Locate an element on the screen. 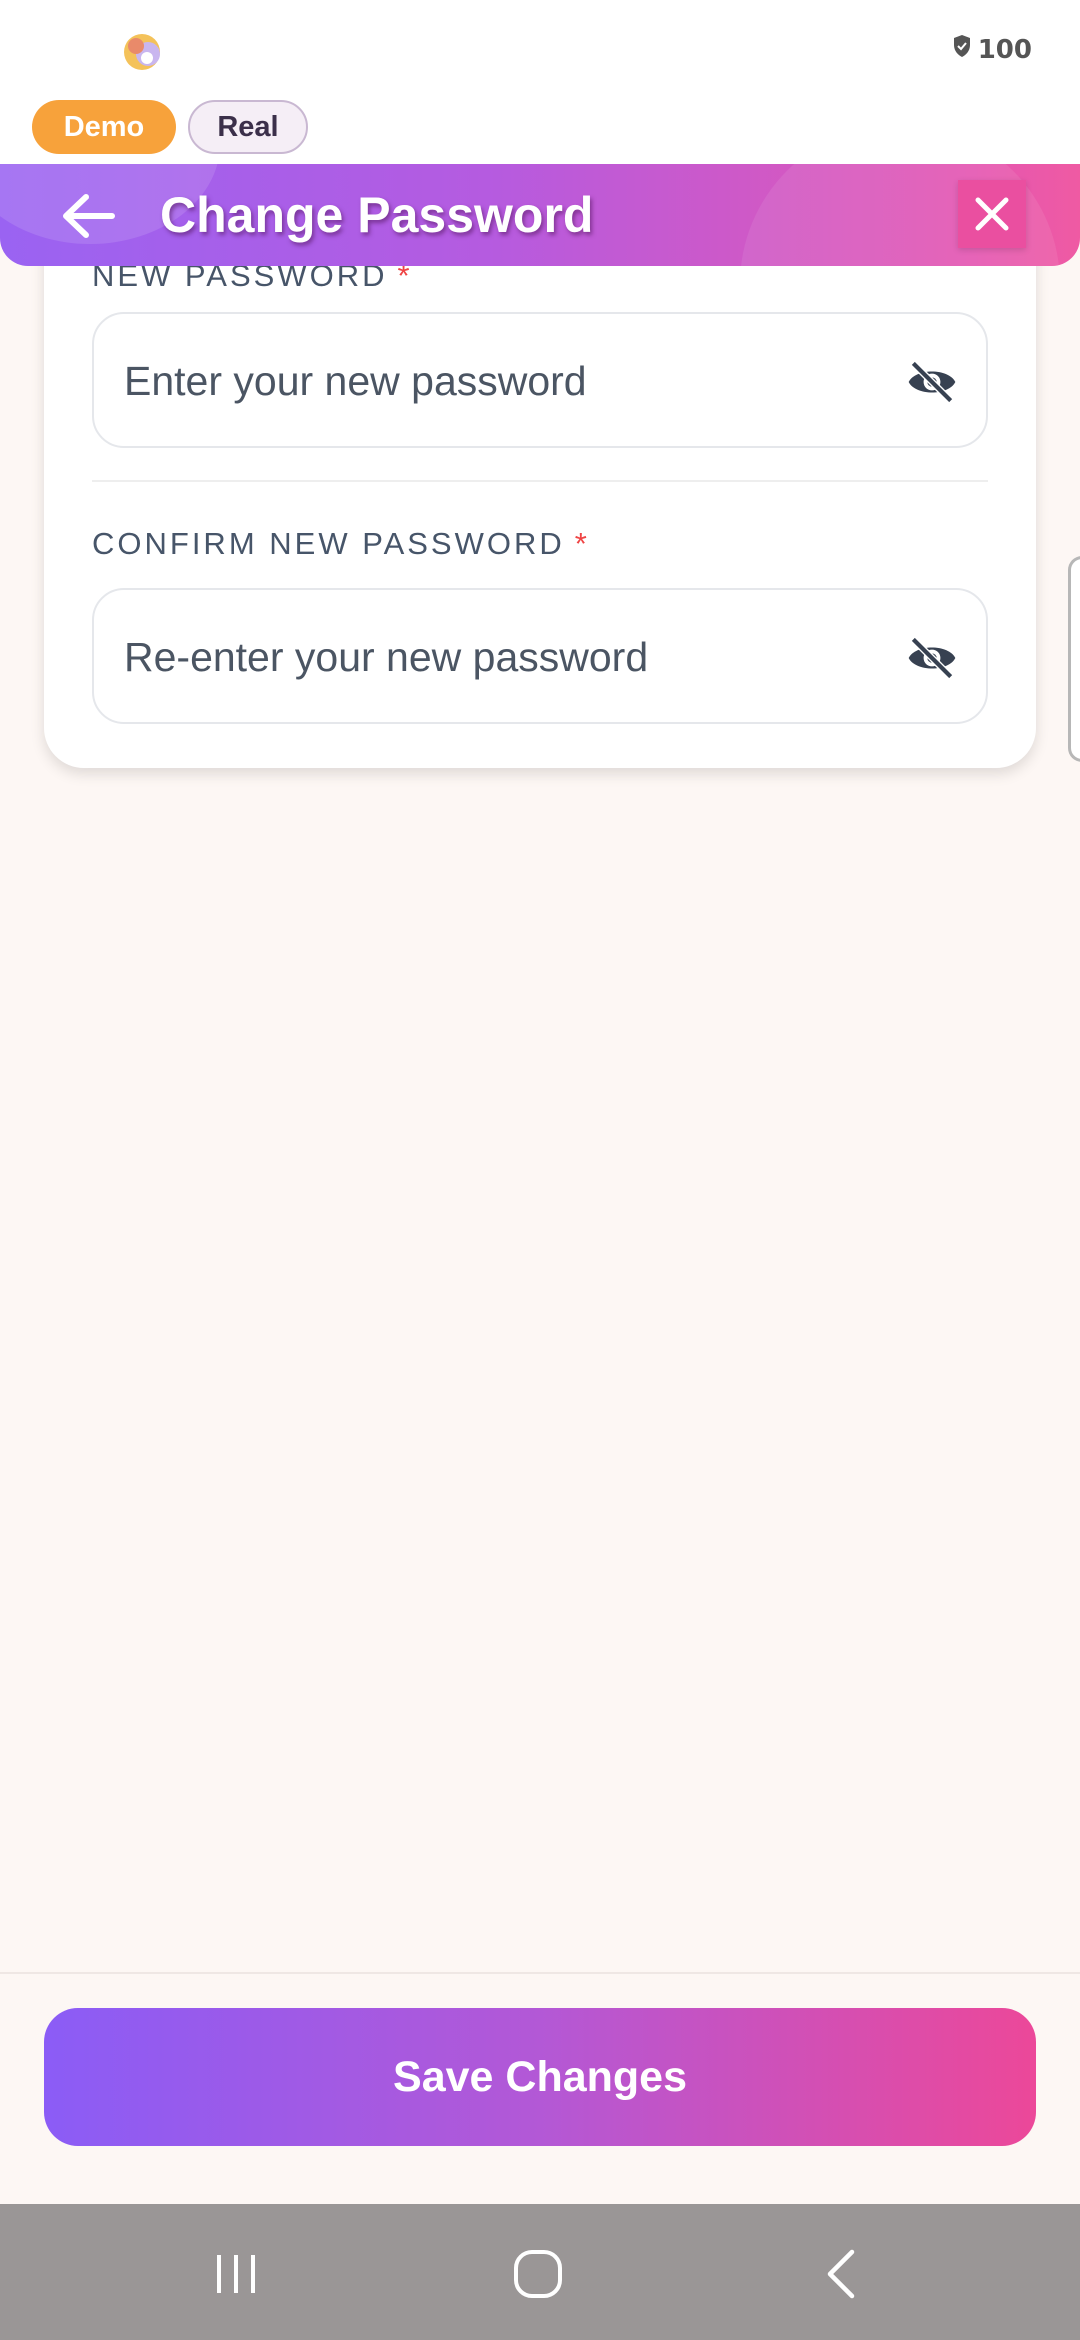  battery-level: 100 is located at coordinates (1004, 49).